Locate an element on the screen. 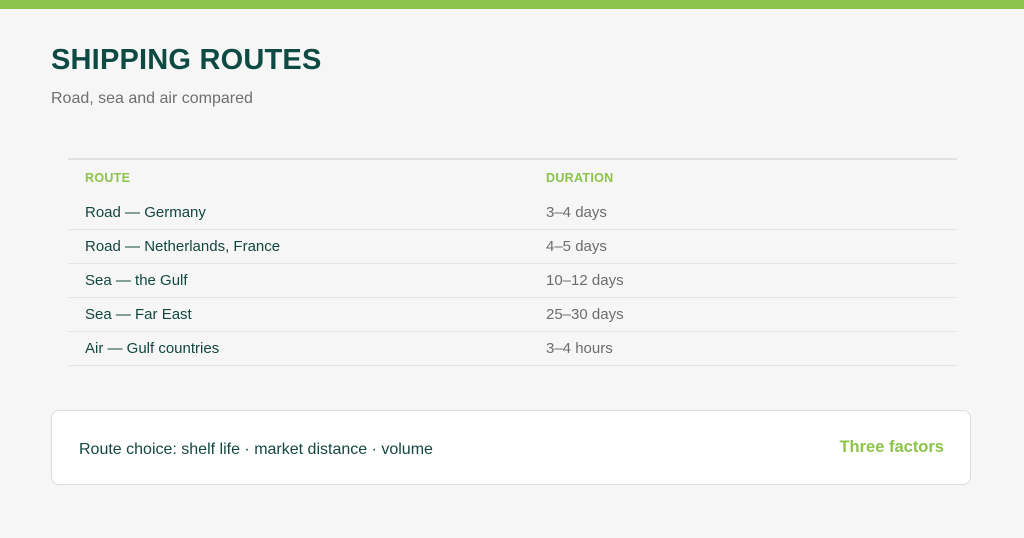 This screenshot has height=538, width=1024. route-cell: Sea — the Gulf is located at coordinates (298, 280).